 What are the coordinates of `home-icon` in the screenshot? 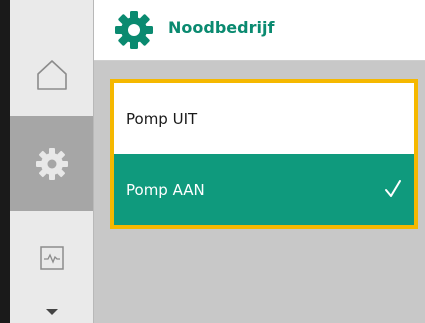 It's located at (51, 75).